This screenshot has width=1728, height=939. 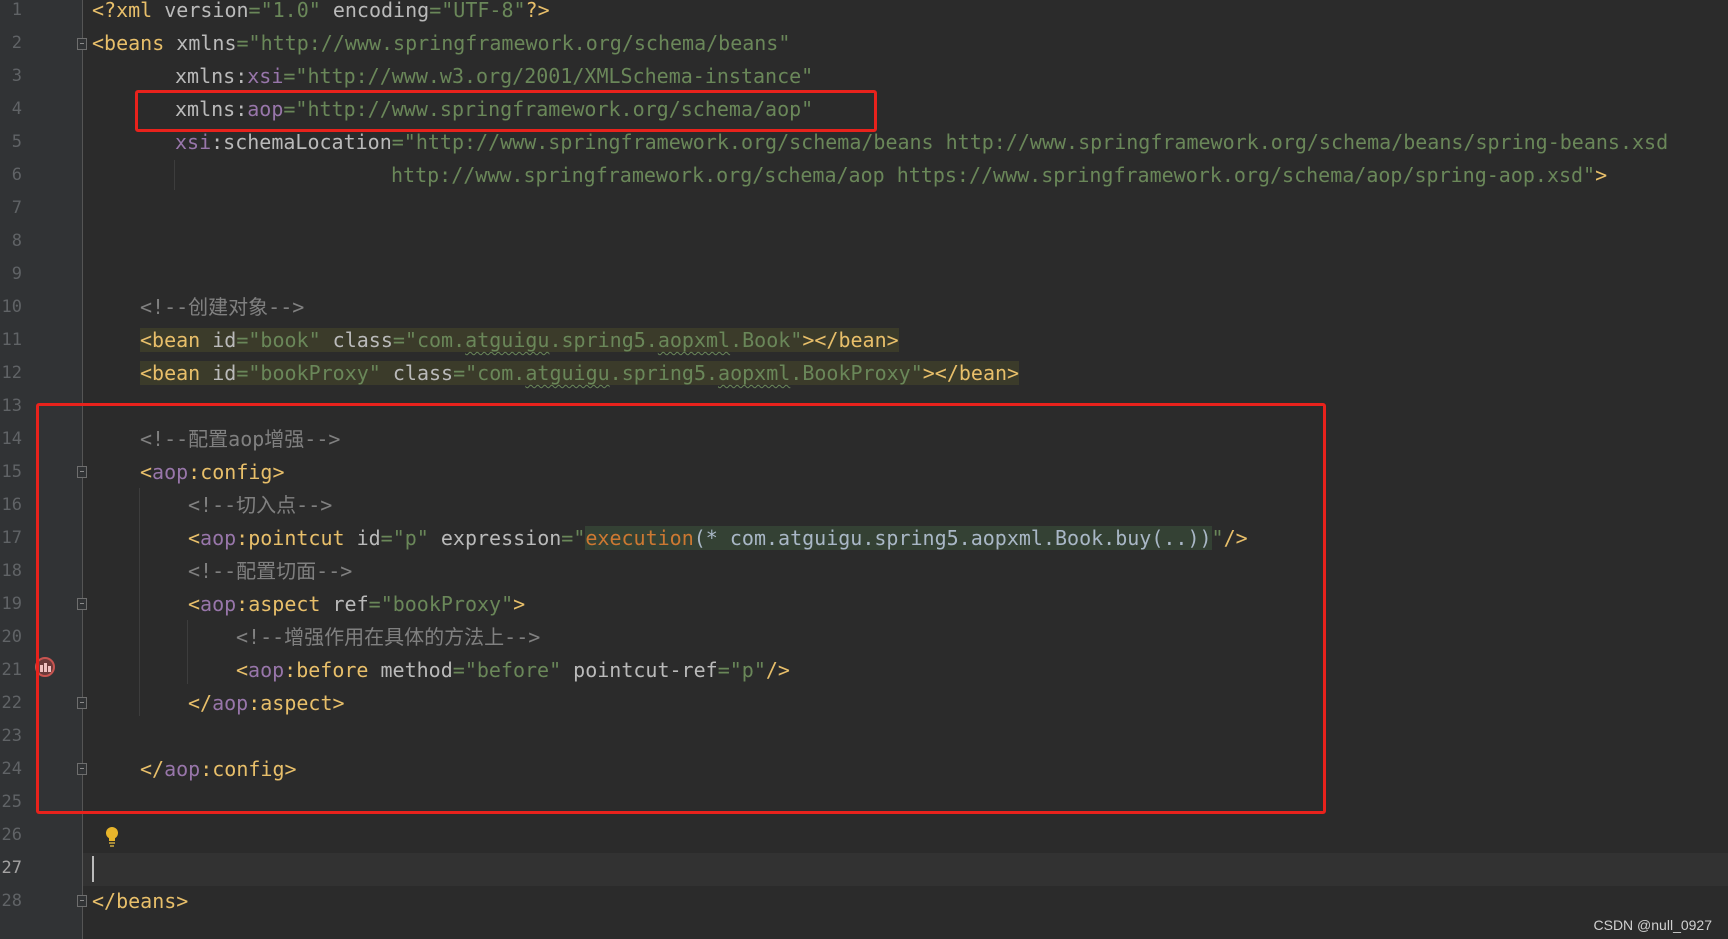 I want to click on code-line-1: <?xml version="1.0" encoding="UTF-8"?>, so click(x=321, y=13).